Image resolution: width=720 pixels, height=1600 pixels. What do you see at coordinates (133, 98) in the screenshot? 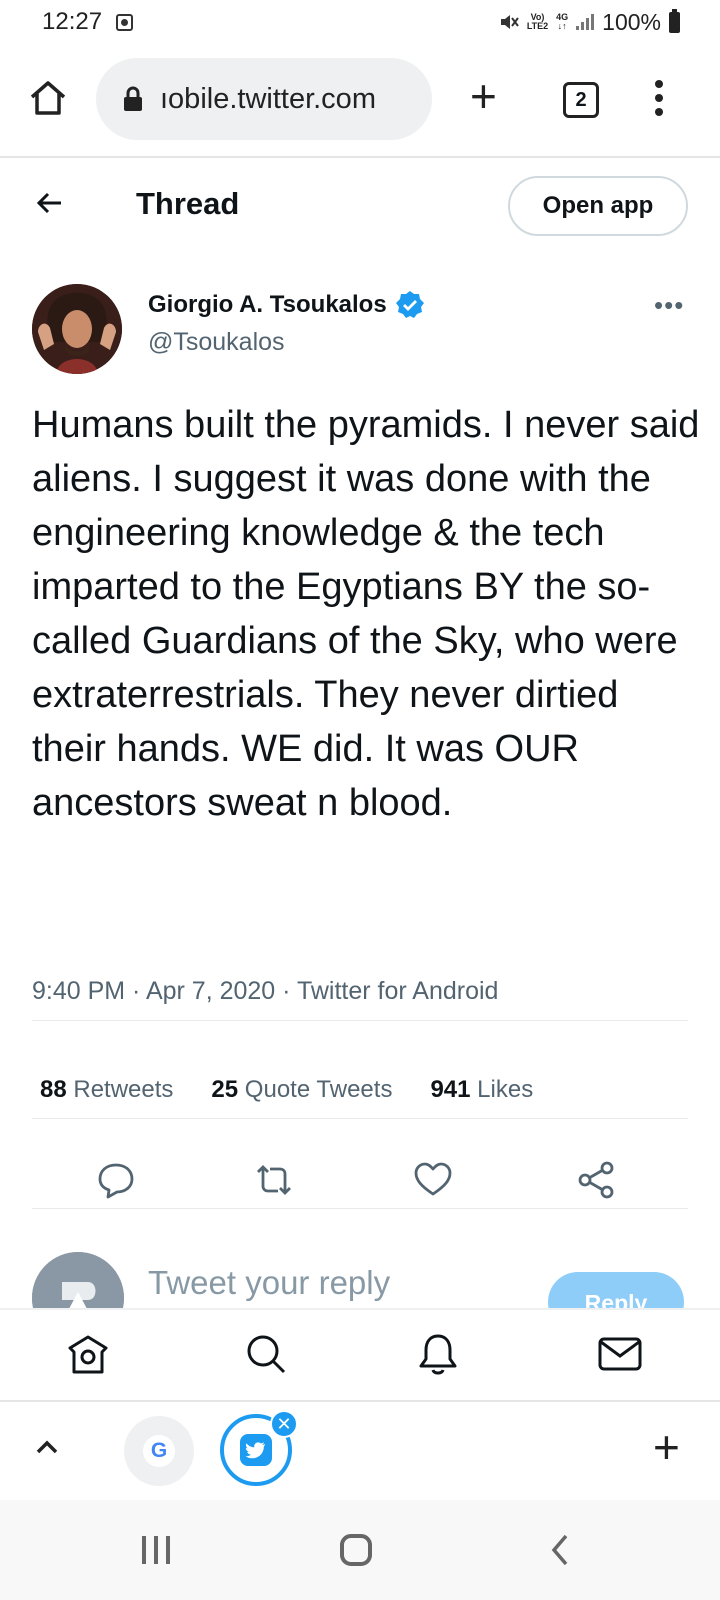
I see `lock-icon` at bounding box center [133, 98].